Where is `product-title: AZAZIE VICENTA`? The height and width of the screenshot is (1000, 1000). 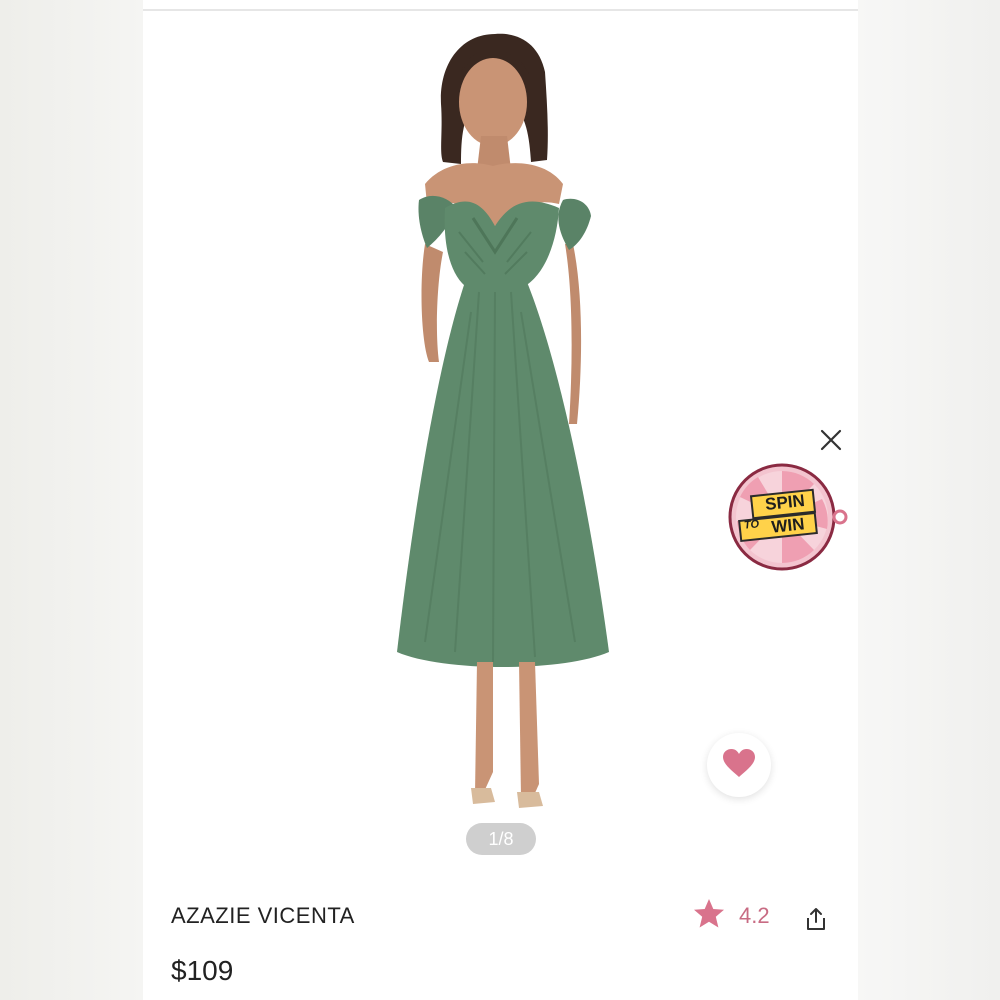
product-title: AZAZIE VICENTA is located at coordinates (263, 915).